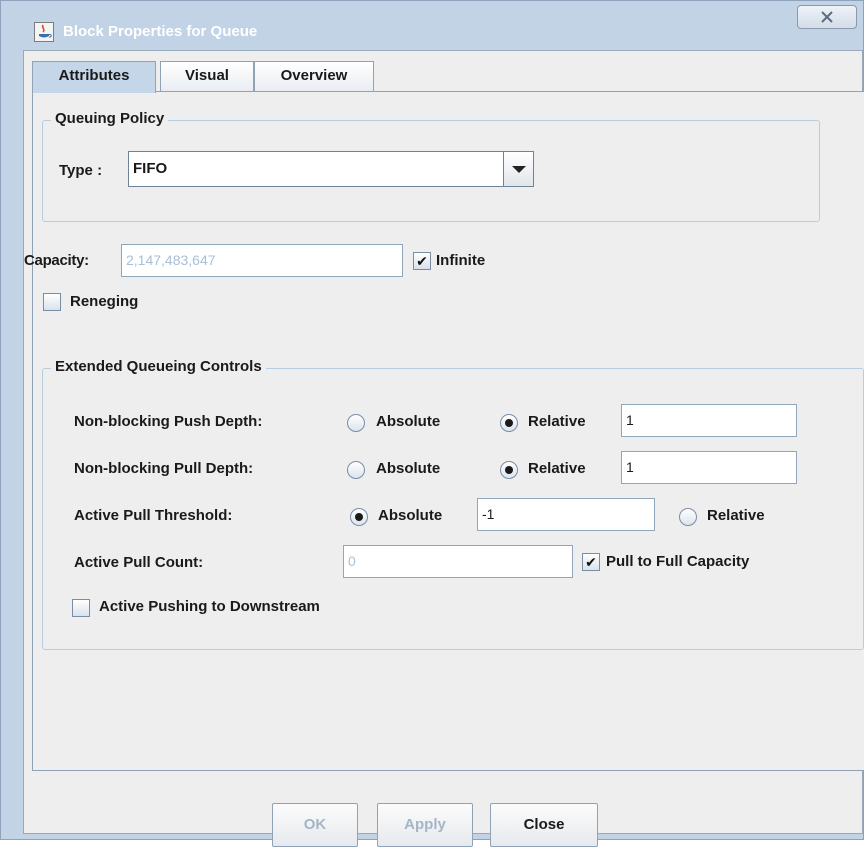 Image resolution: width=864 pixels, height=847 pixels. I want to click on close-button: Close, so click(544, 825).